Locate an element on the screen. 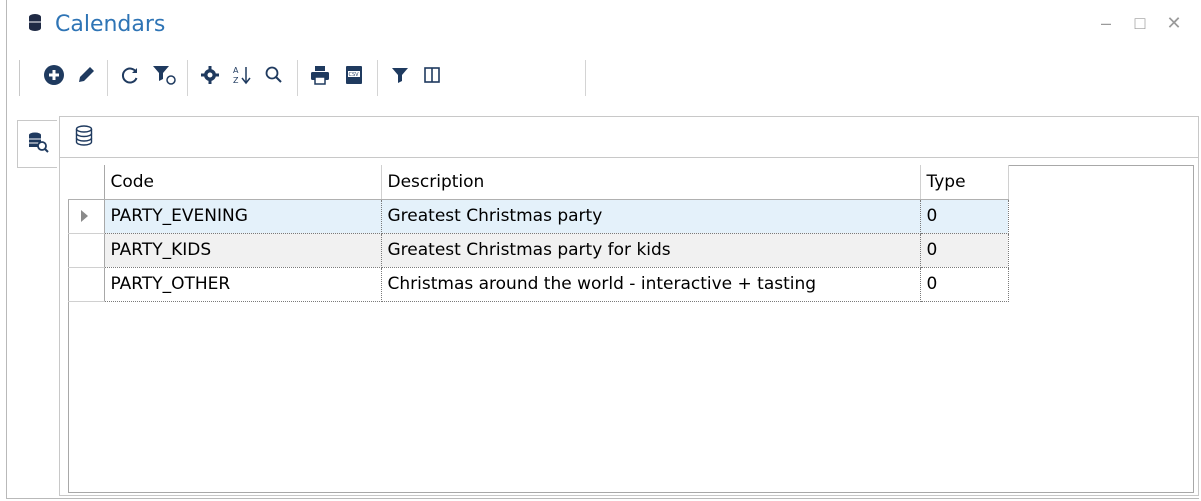  columns-button is located at coordinates (432, 77).